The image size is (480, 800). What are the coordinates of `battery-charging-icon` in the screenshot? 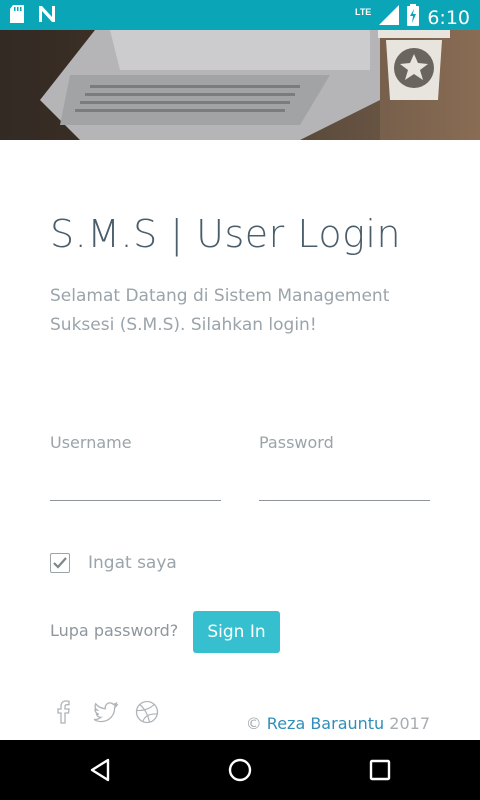 It's located at (413, 17).